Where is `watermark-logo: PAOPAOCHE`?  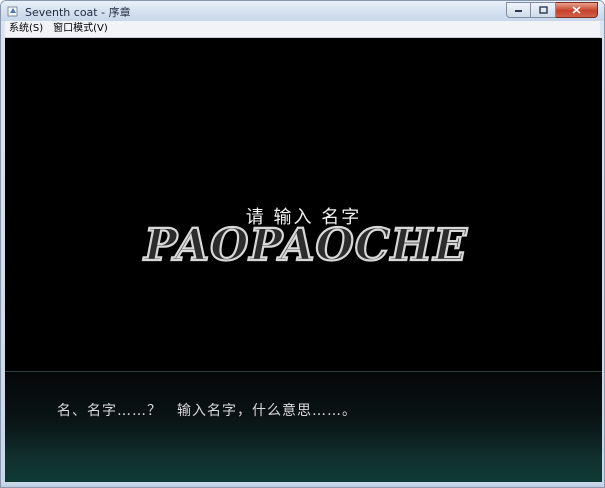
watermark-logo: PAOPAOCHE is located at coordinates (304, 245).